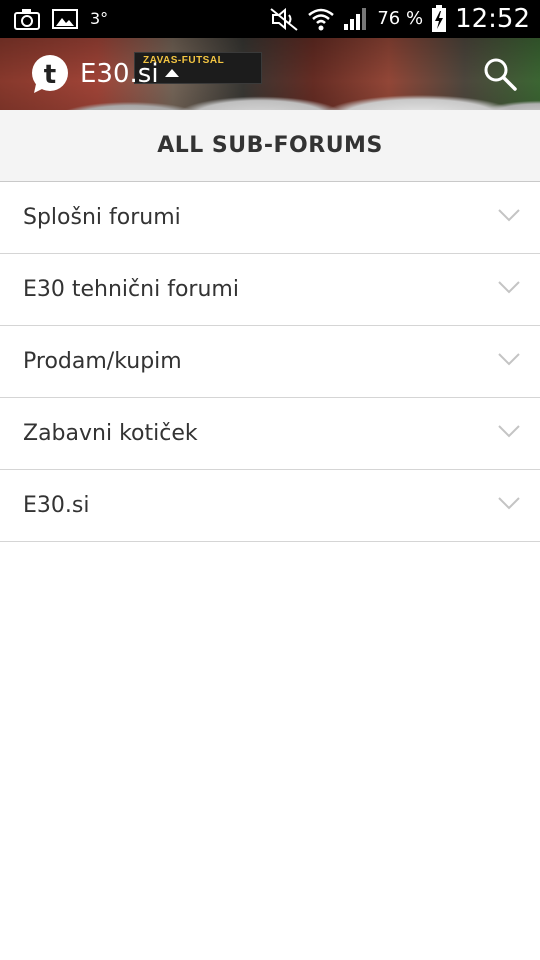  What do you see at coordinates (99, 18) in the screenshot?
I see `temperature-text: 3°` at bounding box center [99, 18].